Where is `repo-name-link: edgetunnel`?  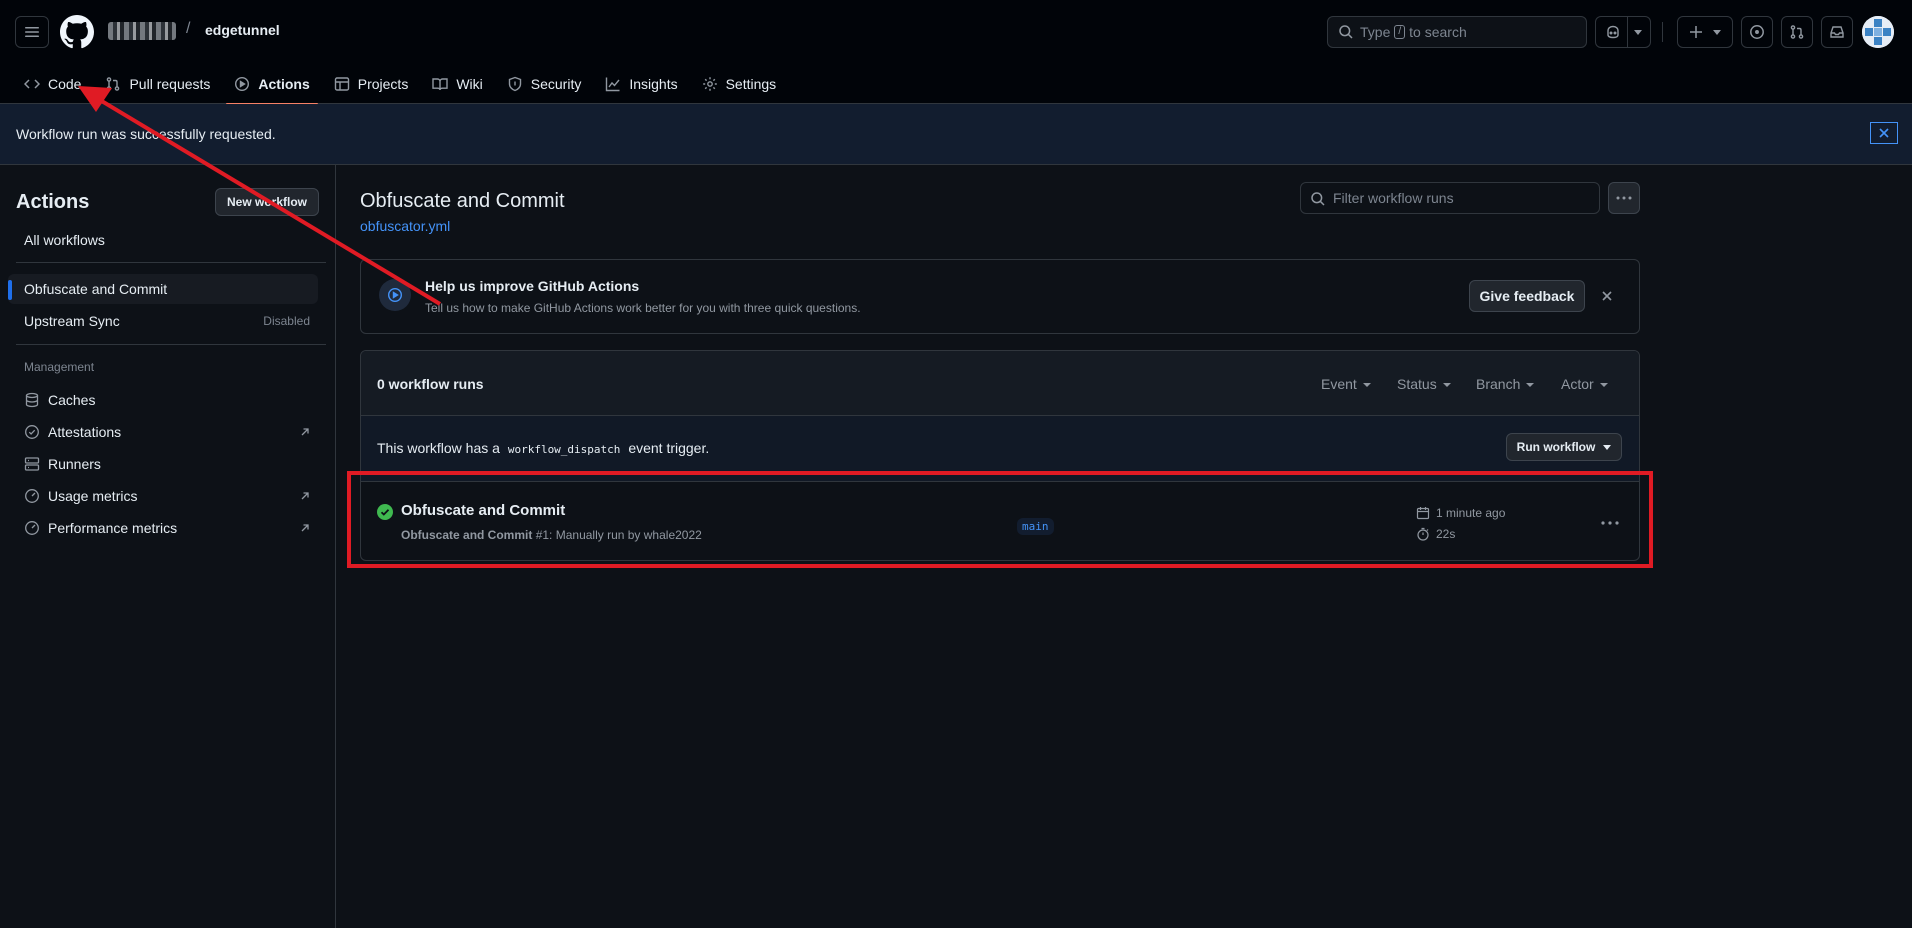
repo-name-link: edgetunnel is located at coordinates (242, 30).